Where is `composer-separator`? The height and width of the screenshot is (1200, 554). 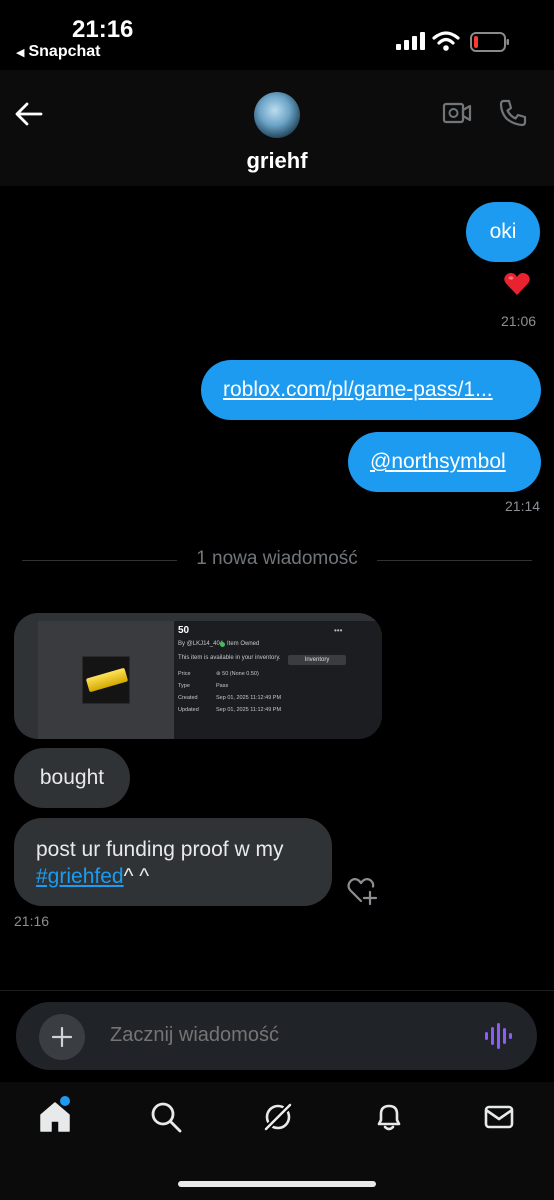
composer-separator is located at coordinates (277, 990).